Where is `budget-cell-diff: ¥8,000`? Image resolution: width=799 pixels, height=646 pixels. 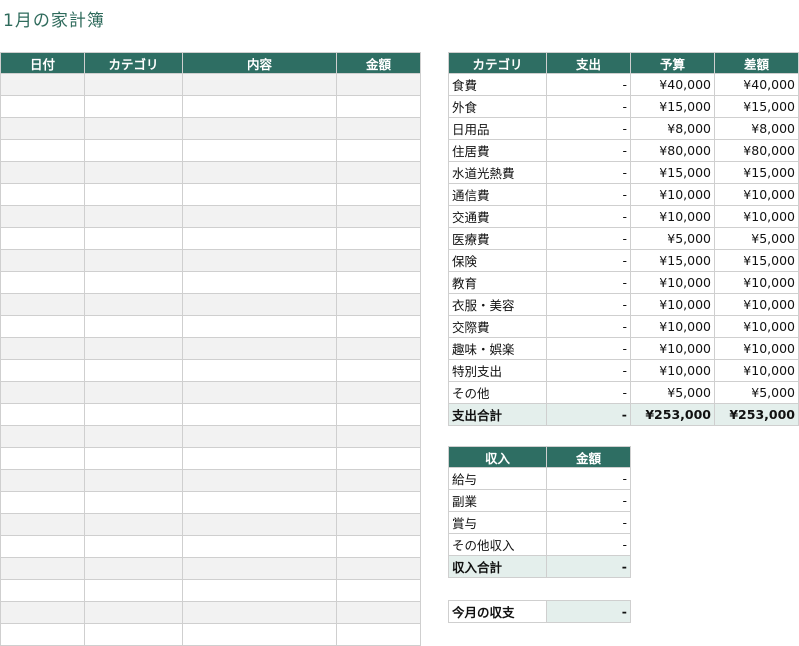 budget-cell-diff: ¥8,000 is located at coordinates (756, 128).